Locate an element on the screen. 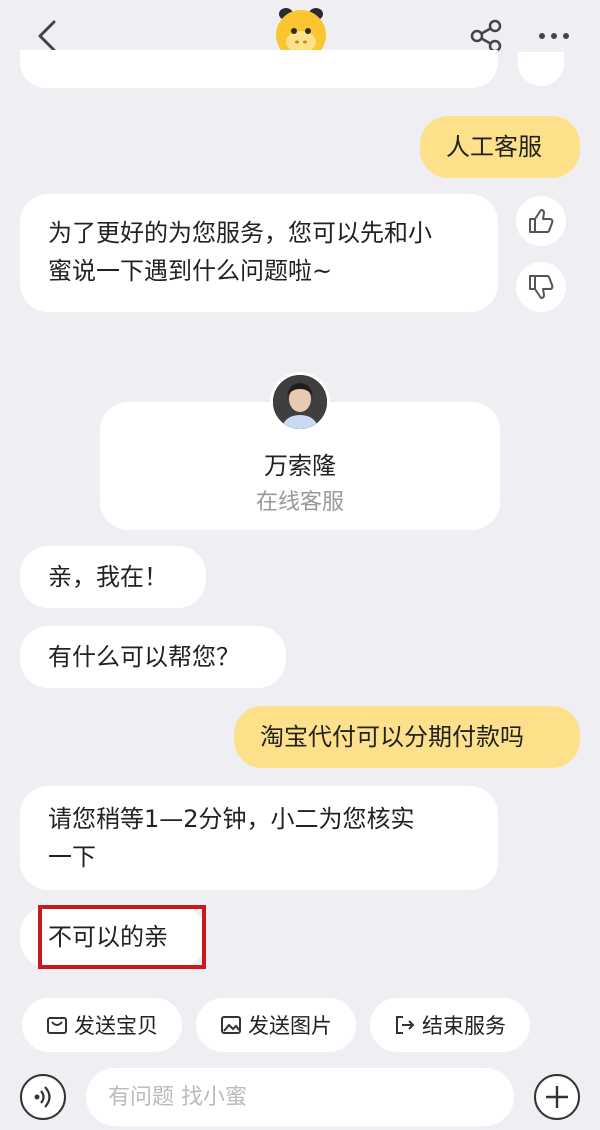 The image size is (600, 1130). voice-icon is located at coordinates (42, 1097).